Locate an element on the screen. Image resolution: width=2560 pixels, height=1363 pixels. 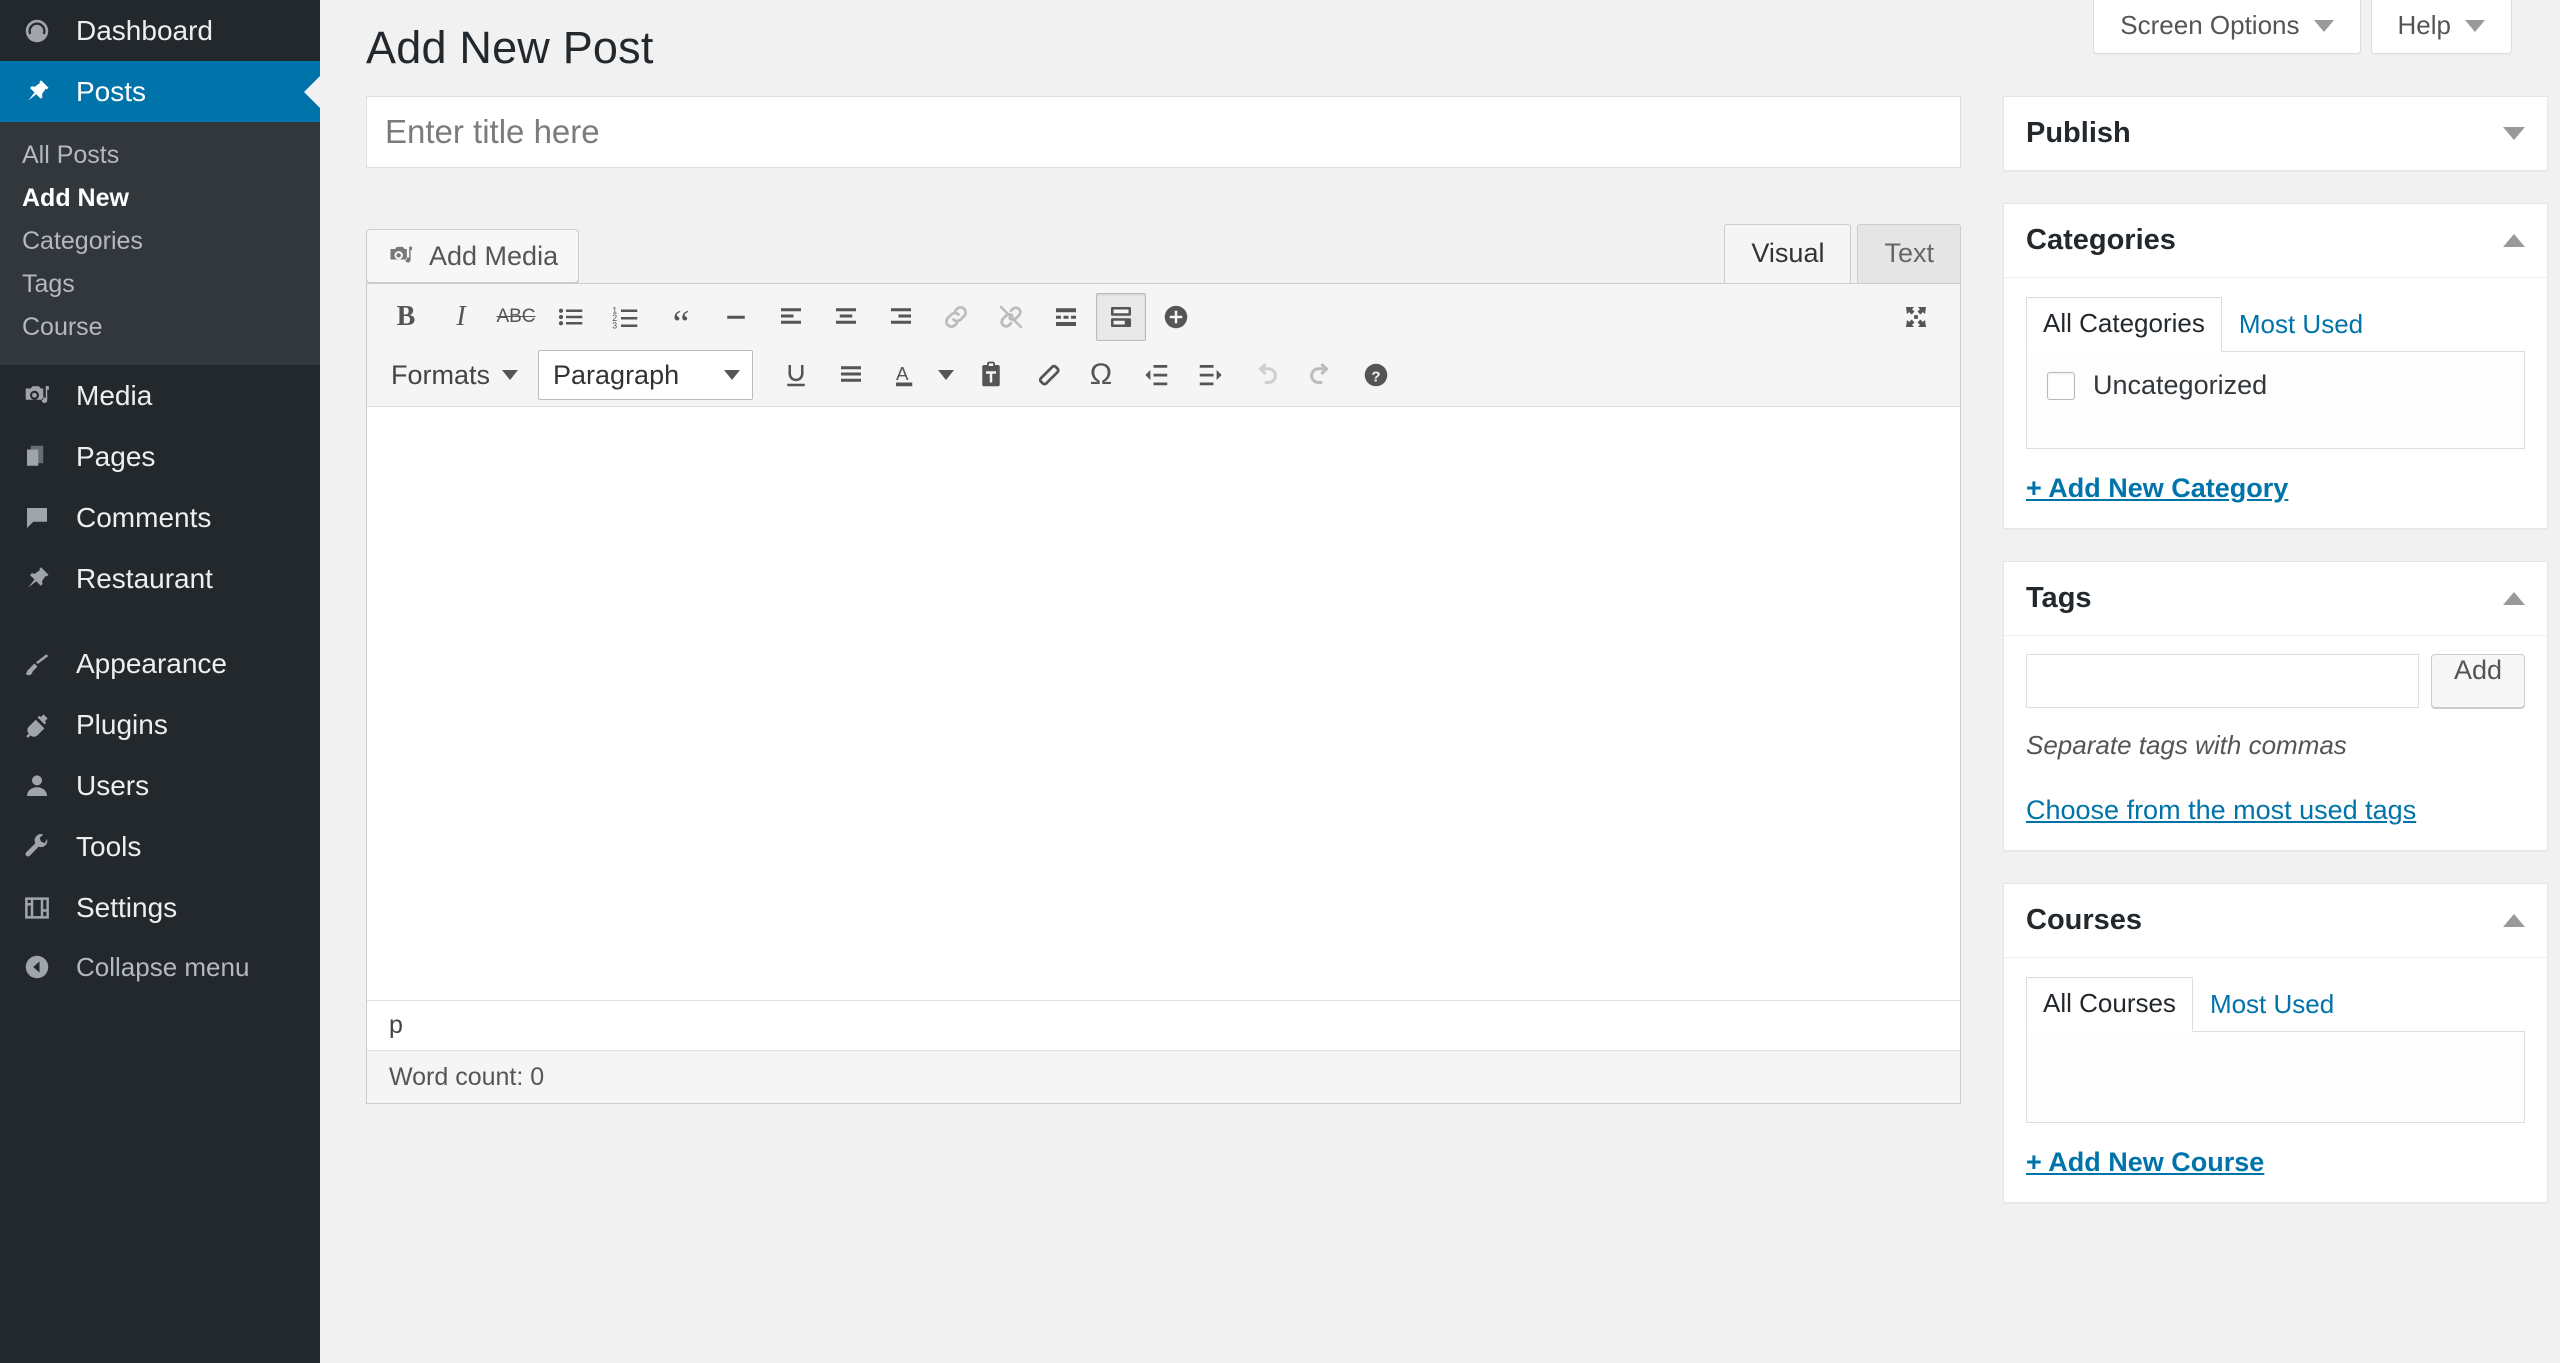
sidebar-separator is located at coordinates (160, 621).